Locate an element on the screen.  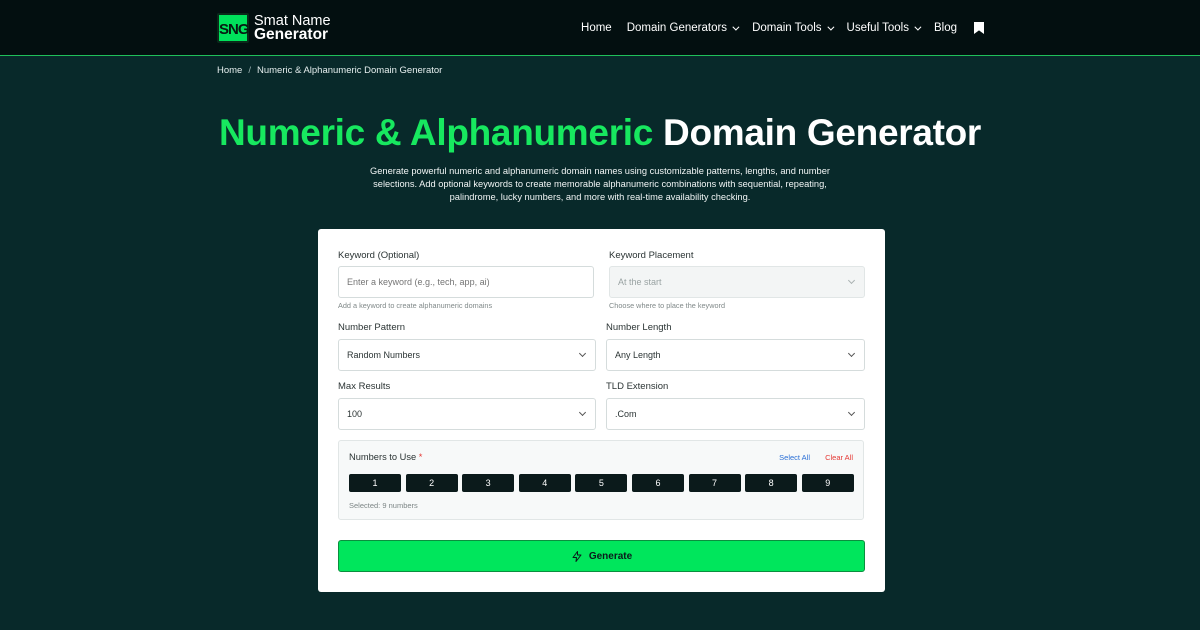
number-button-8: 8 is located at coordinates (771, 483).